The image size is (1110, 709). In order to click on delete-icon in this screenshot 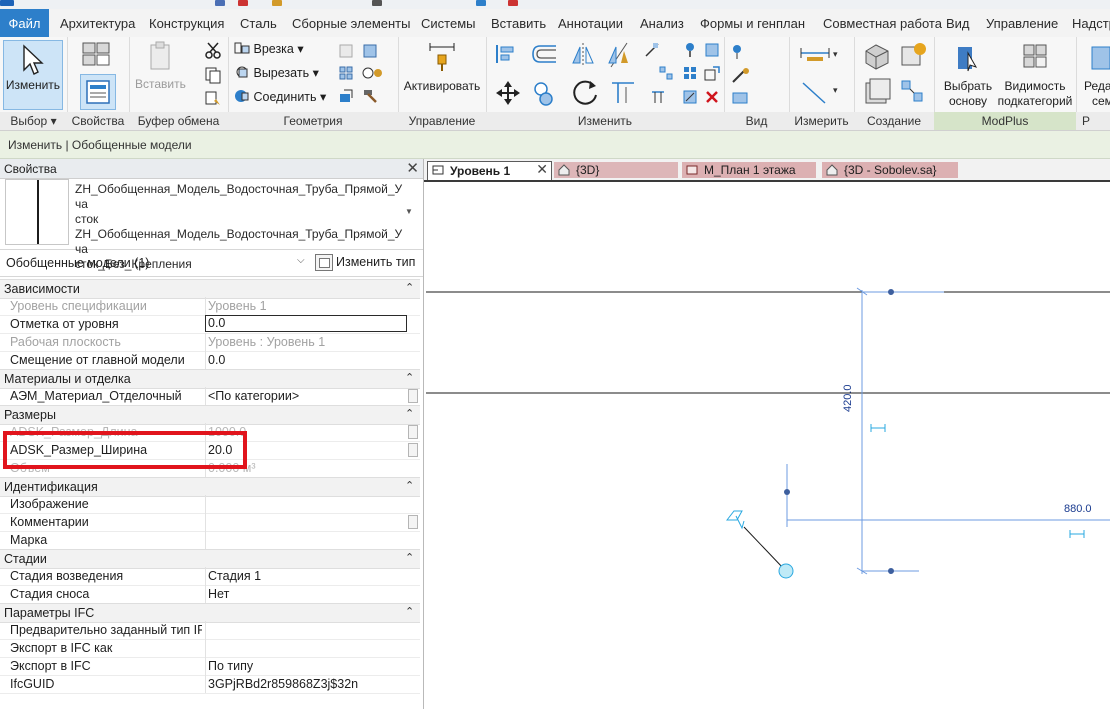, I will do `click(712, 97)`.